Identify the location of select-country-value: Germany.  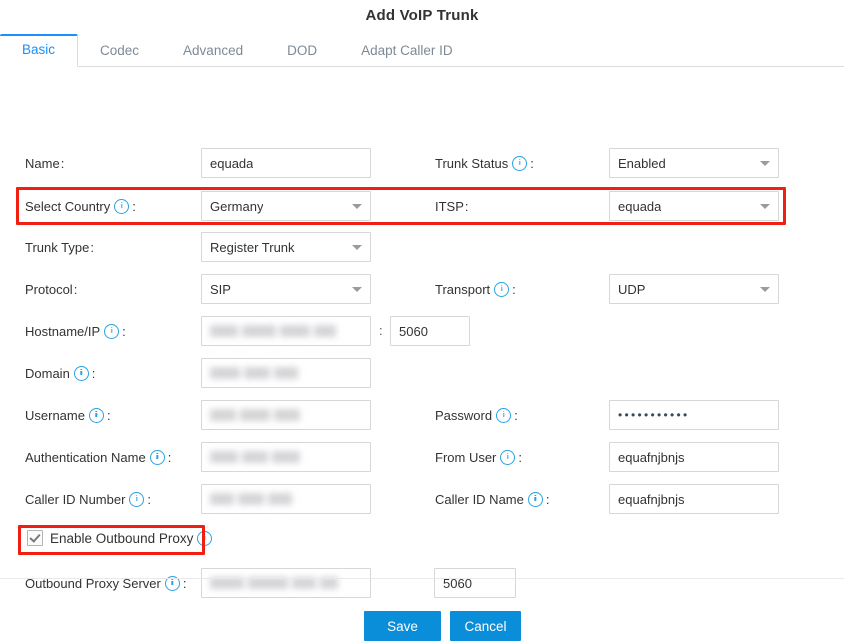
(237, 206).